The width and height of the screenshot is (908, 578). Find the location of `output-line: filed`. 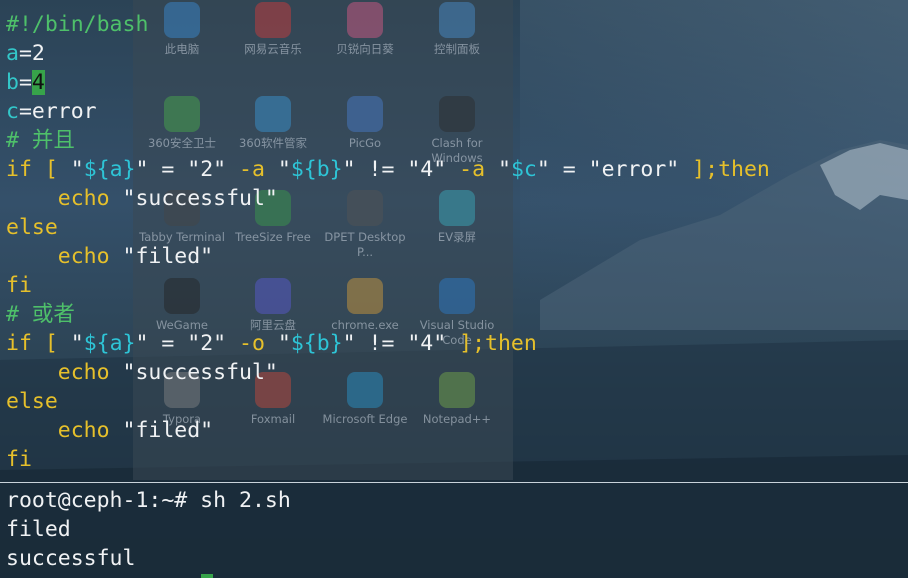

output-line: filed is located at coordinates (38, 529).